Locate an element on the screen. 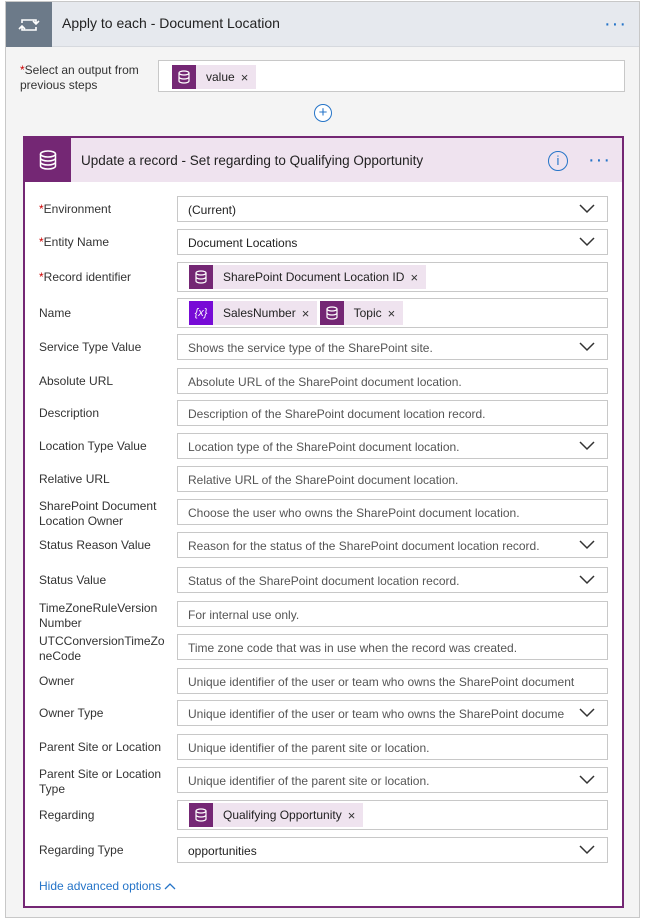 This screenshot has height=920, width=645. info-icon: i is located at coordinates (558, 161).